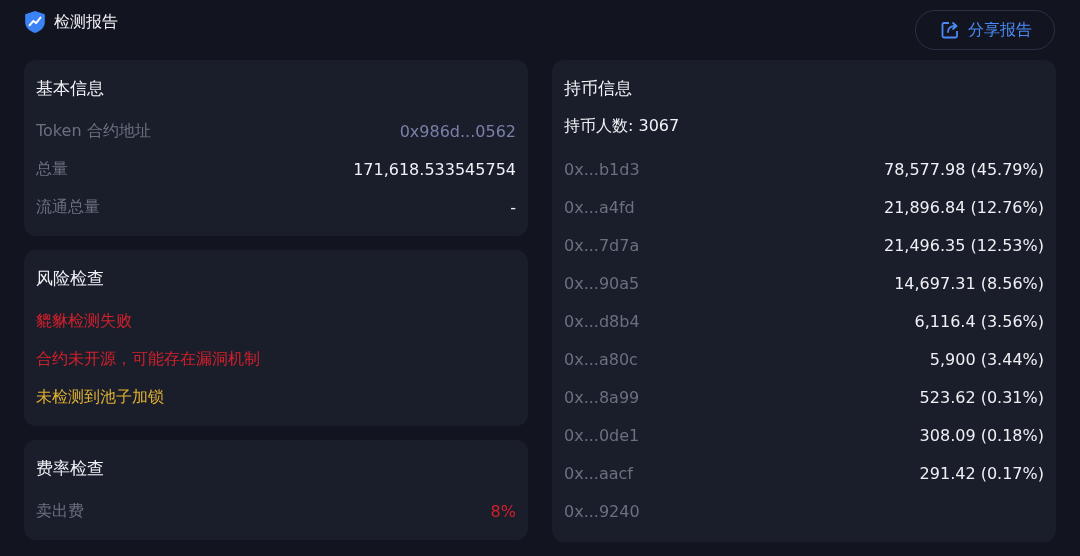  I want to click on fee-label: 卖出费, so click(60, 511).